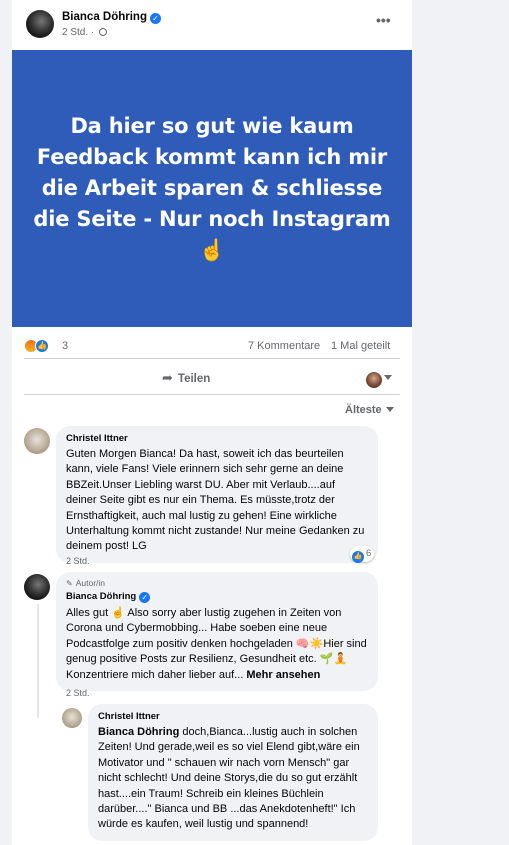 The width and height of the screenshot is (509, 845). I want to click on reaction-count: 3, so click(65, 346).